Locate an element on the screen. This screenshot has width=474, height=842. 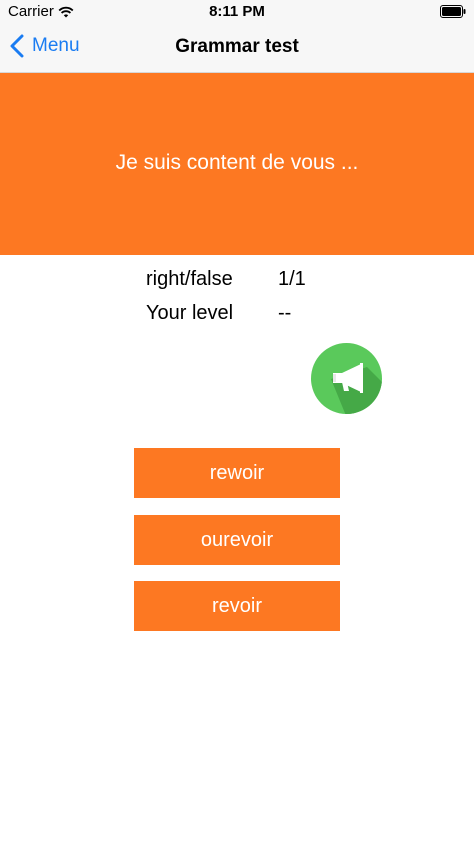
nav-bar: Menu Grammar test is located at coordinates (237, 48).